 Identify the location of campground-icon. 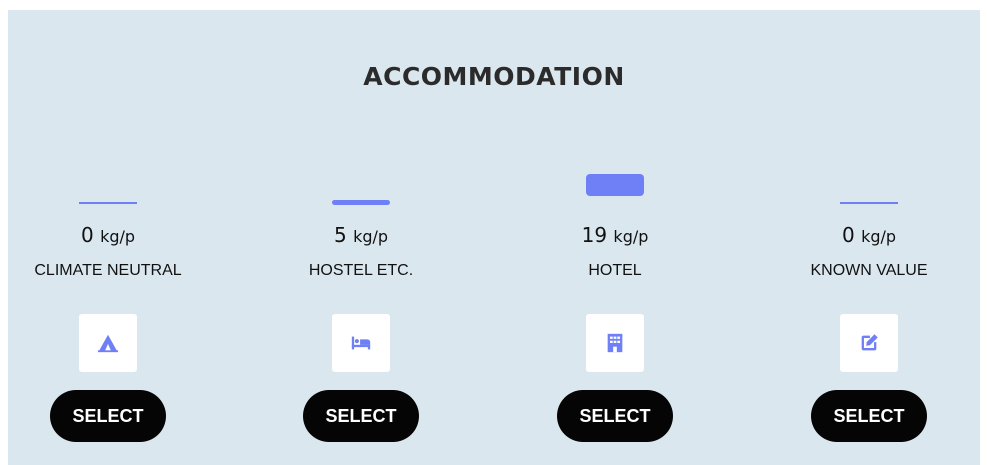
(108, 343).